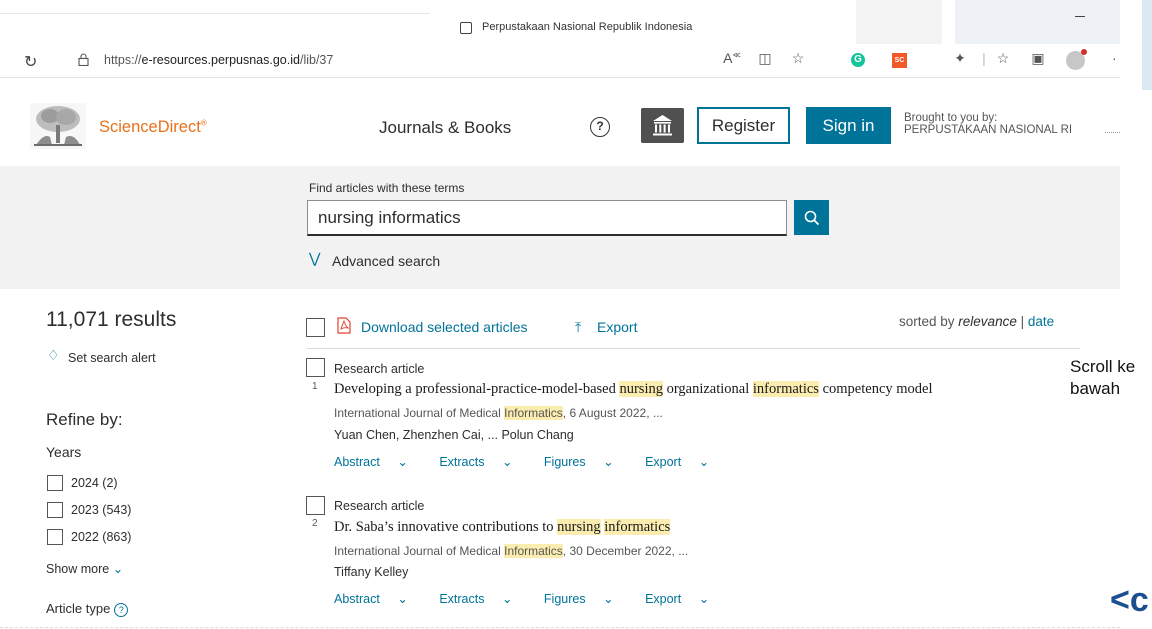  What do you see at coordinates (1038, 58) in the screenshot?
I see `collections-icon: ▣` at bounding box center [1038, 58].